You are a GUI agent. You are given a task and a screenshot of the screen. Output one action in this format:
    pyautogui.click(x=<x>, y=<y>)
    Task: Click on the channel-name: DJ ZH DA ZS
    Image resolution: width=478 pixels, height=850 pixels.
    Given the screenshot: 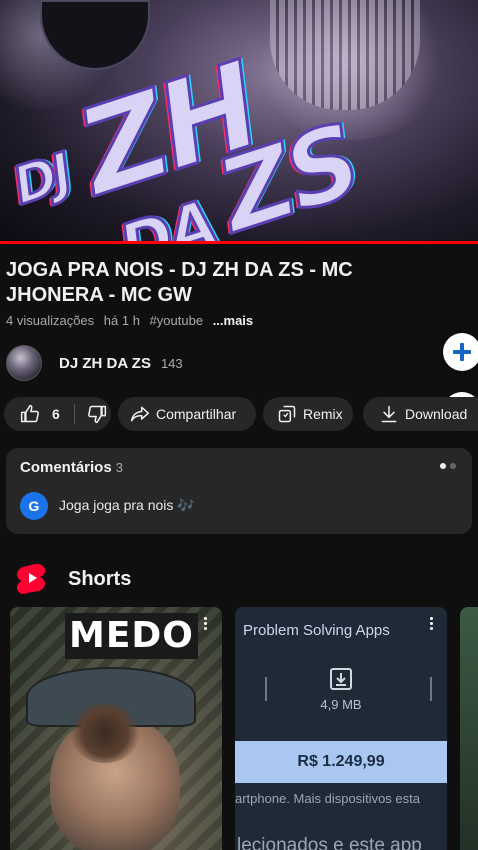 What is the action you would take?
    pyautogui.click(x=105, y=363)
    